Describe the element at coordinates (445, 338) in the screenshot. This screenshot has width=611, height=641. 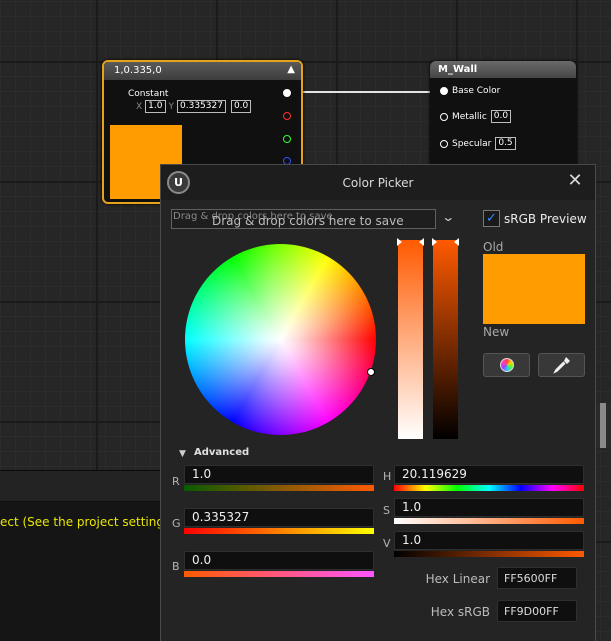
I see `value-slider` at that location.